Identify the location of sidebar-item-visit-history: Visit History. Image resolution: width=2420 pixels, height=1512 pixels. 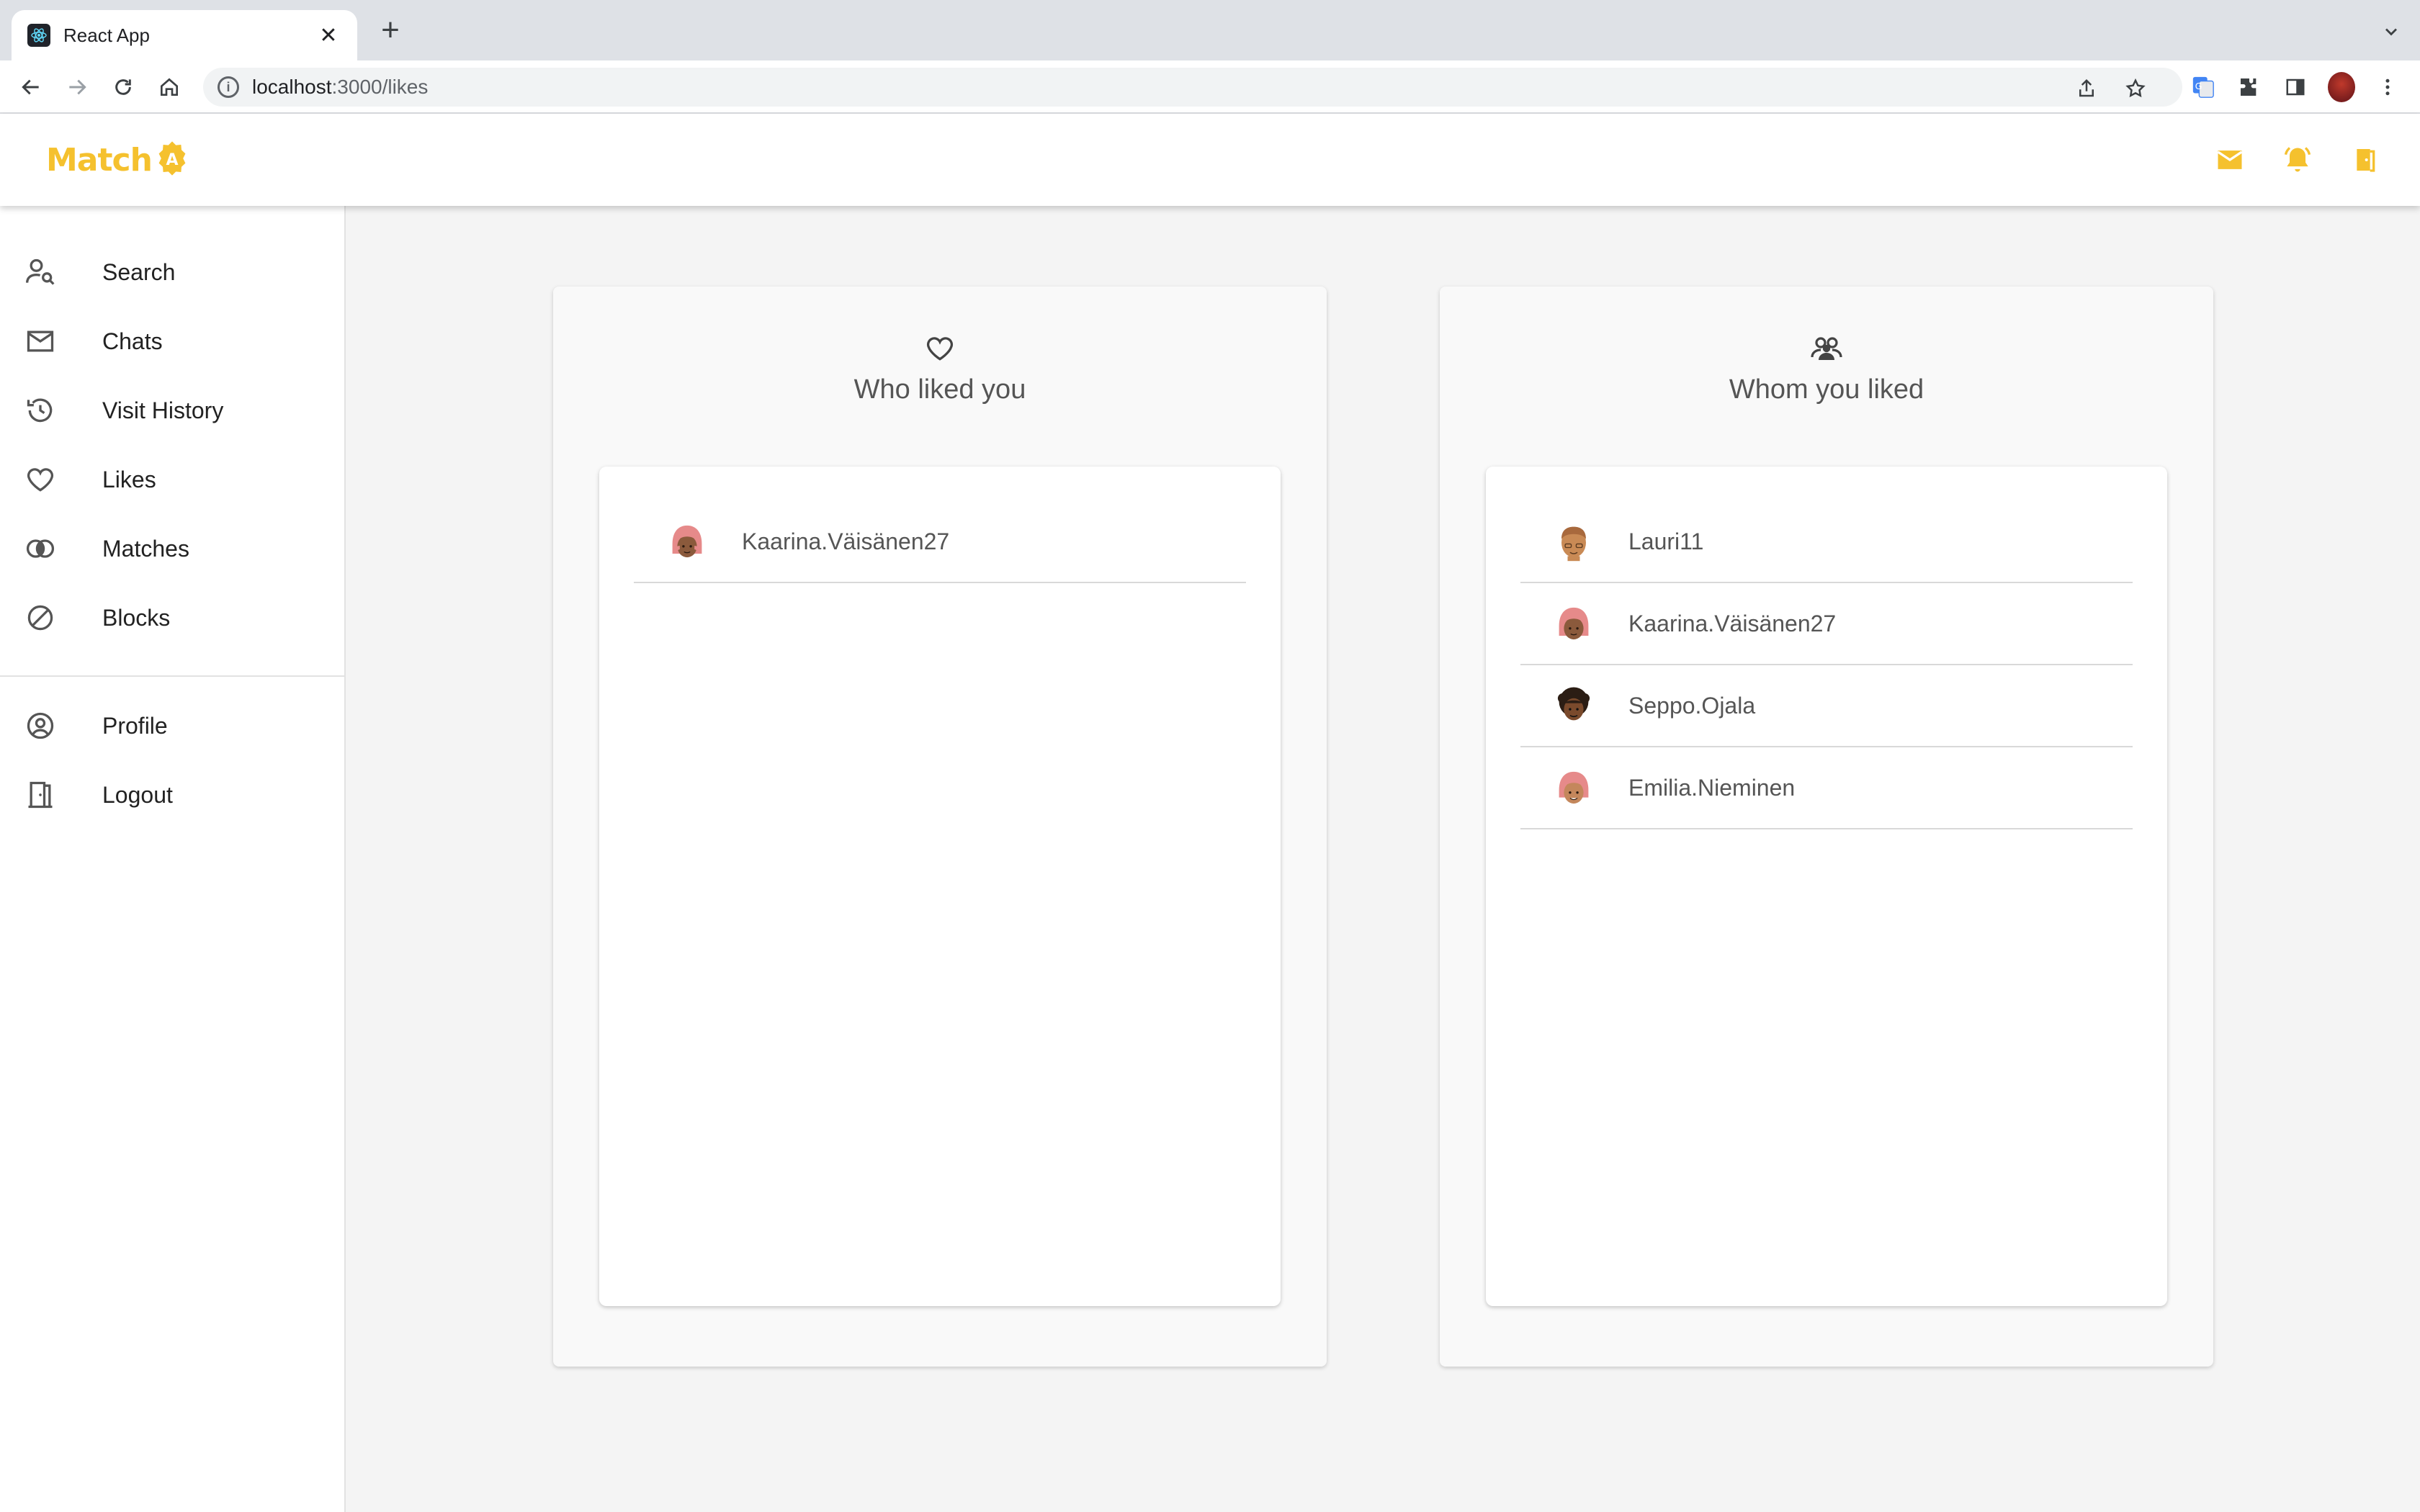
(172, 410).